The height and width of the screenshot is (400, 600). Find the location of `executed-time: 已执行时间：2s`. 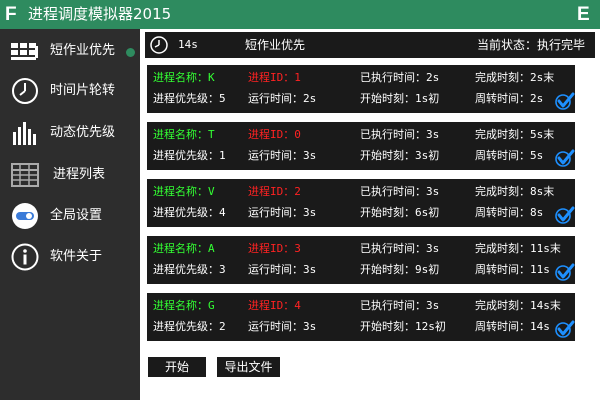

executed-time: 已执行时间：2s is located at coordinates (399, 78).